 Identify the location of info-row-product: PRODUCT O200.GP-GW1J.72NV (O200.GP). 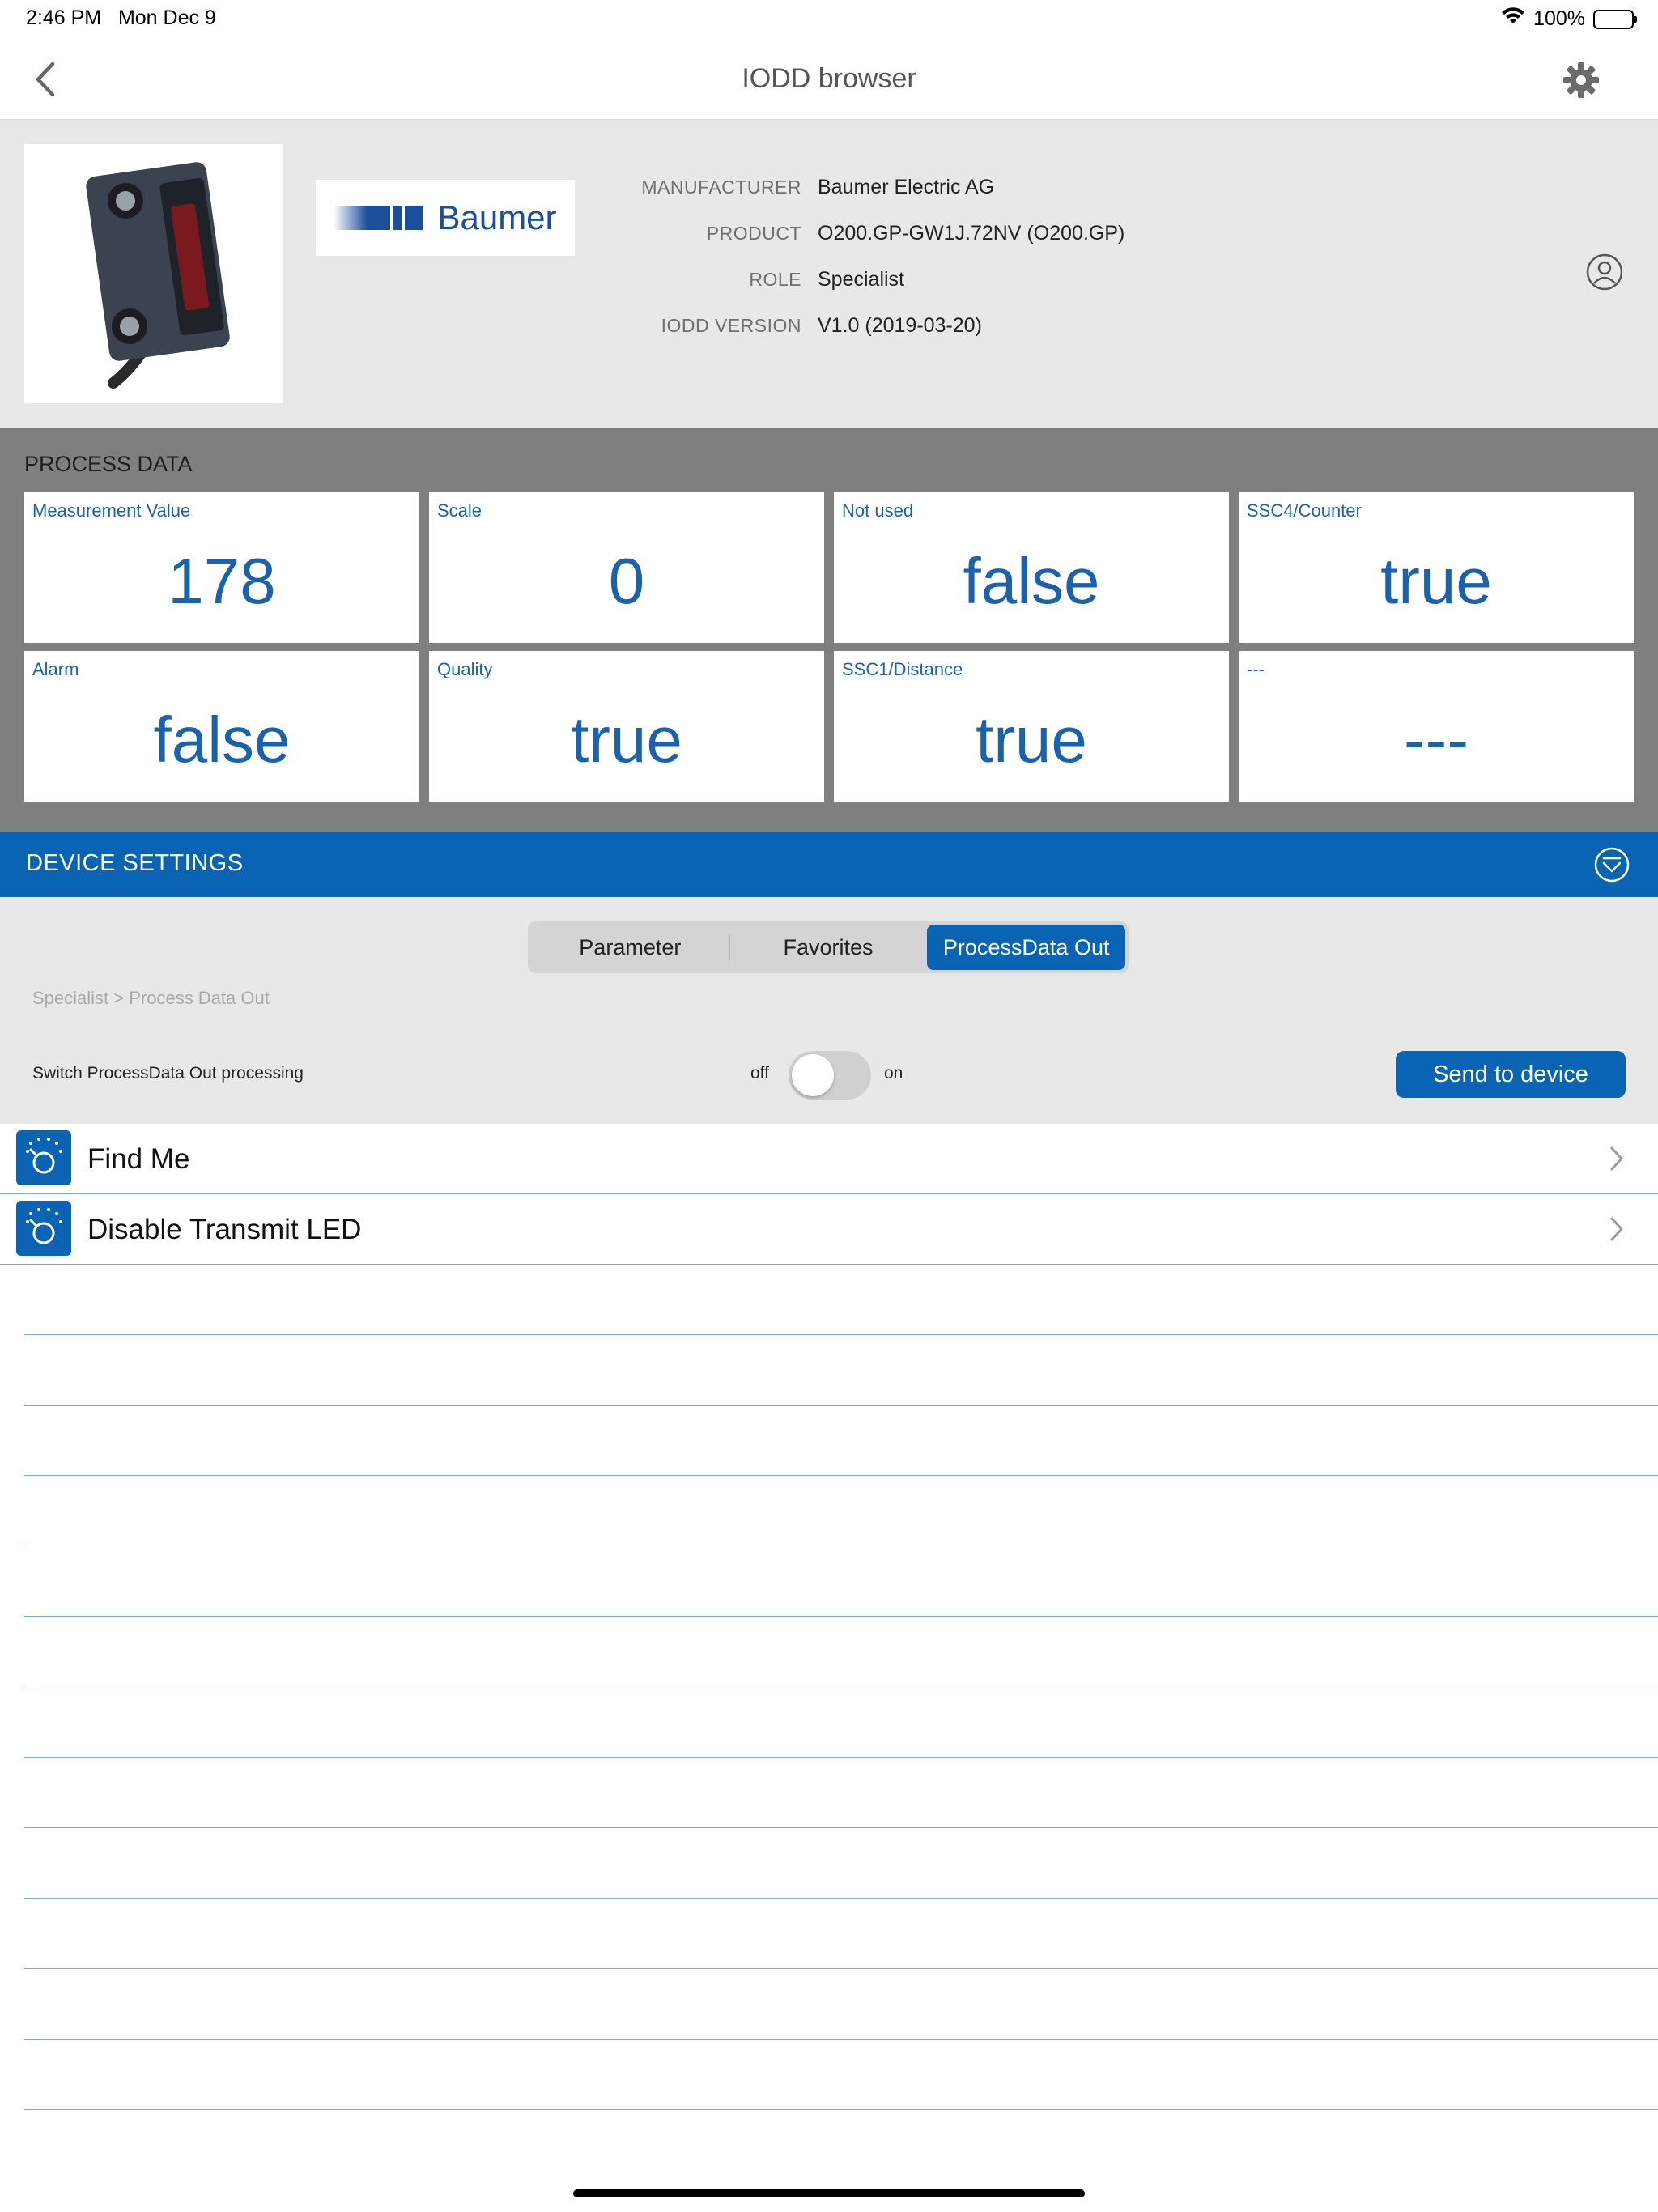
(870, 234).